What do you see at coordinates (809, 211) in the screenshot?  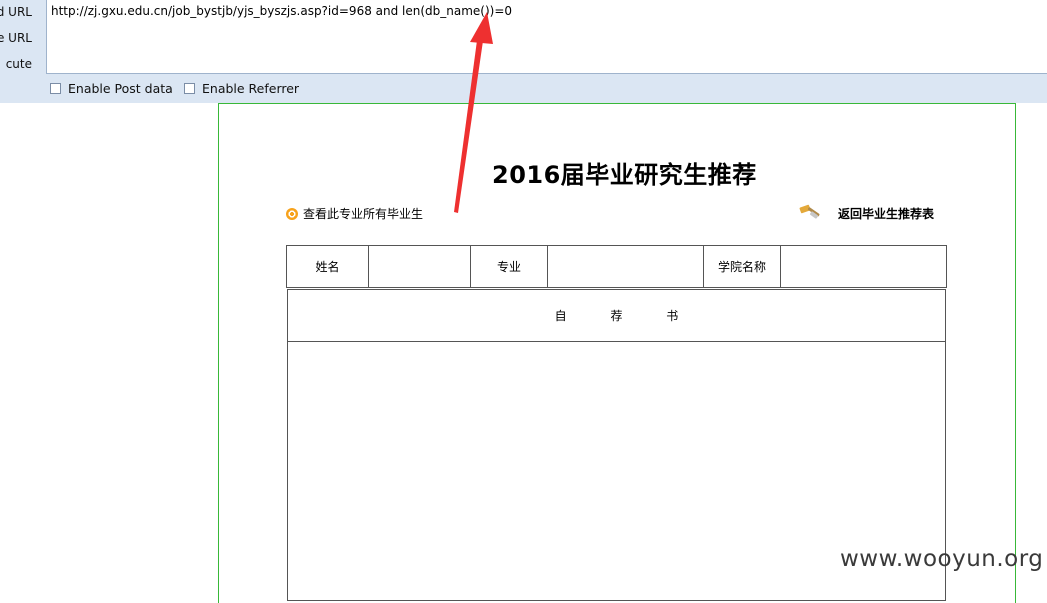 I see `hammer-icon` at bounding box center [809, 211].